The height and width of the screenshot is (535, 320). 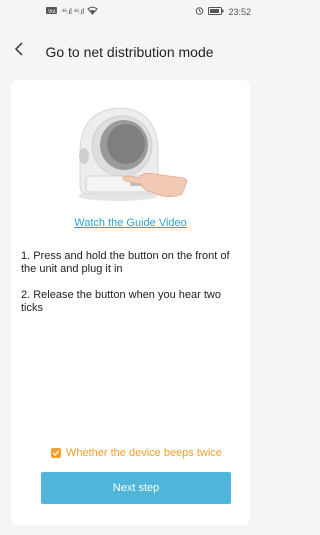 What do you see at coordinates (239, 11) in the screenshot?
I see `clock: 23:52` at bounding box center [239, 11].